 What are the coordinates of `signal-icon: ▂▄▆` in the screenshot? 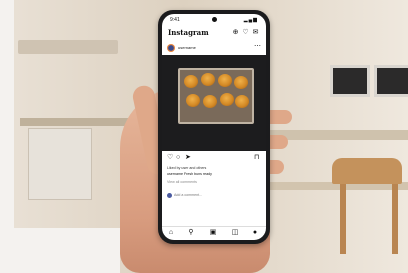 It's located at (250, 20).